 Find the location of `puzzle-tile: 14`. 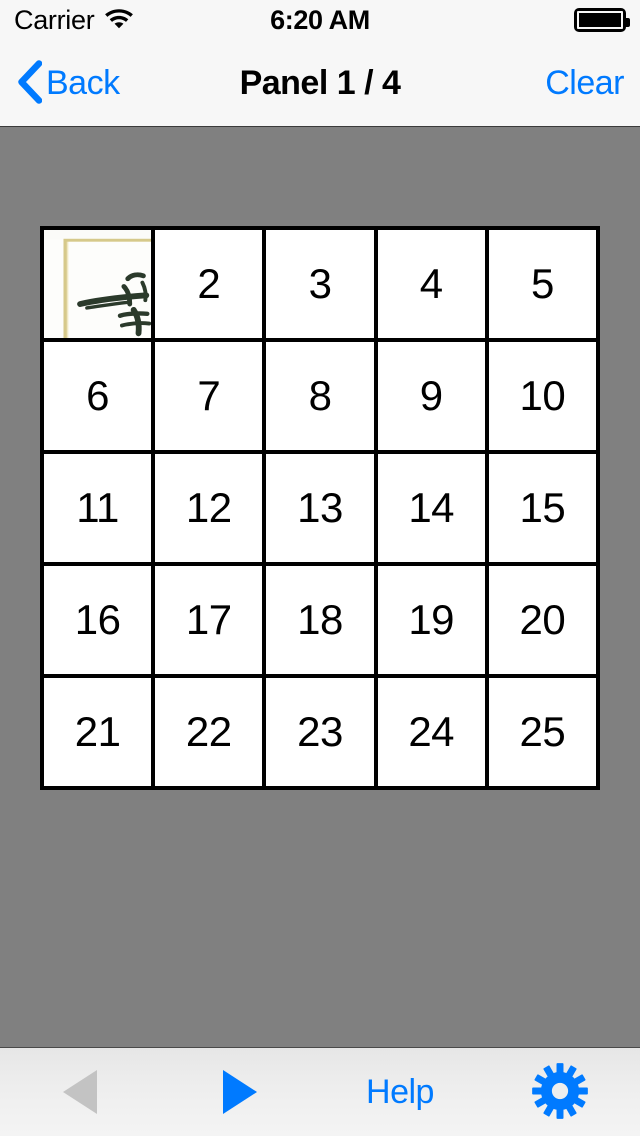

puzzle-tile: 14 is located at coordinates (431, 508).